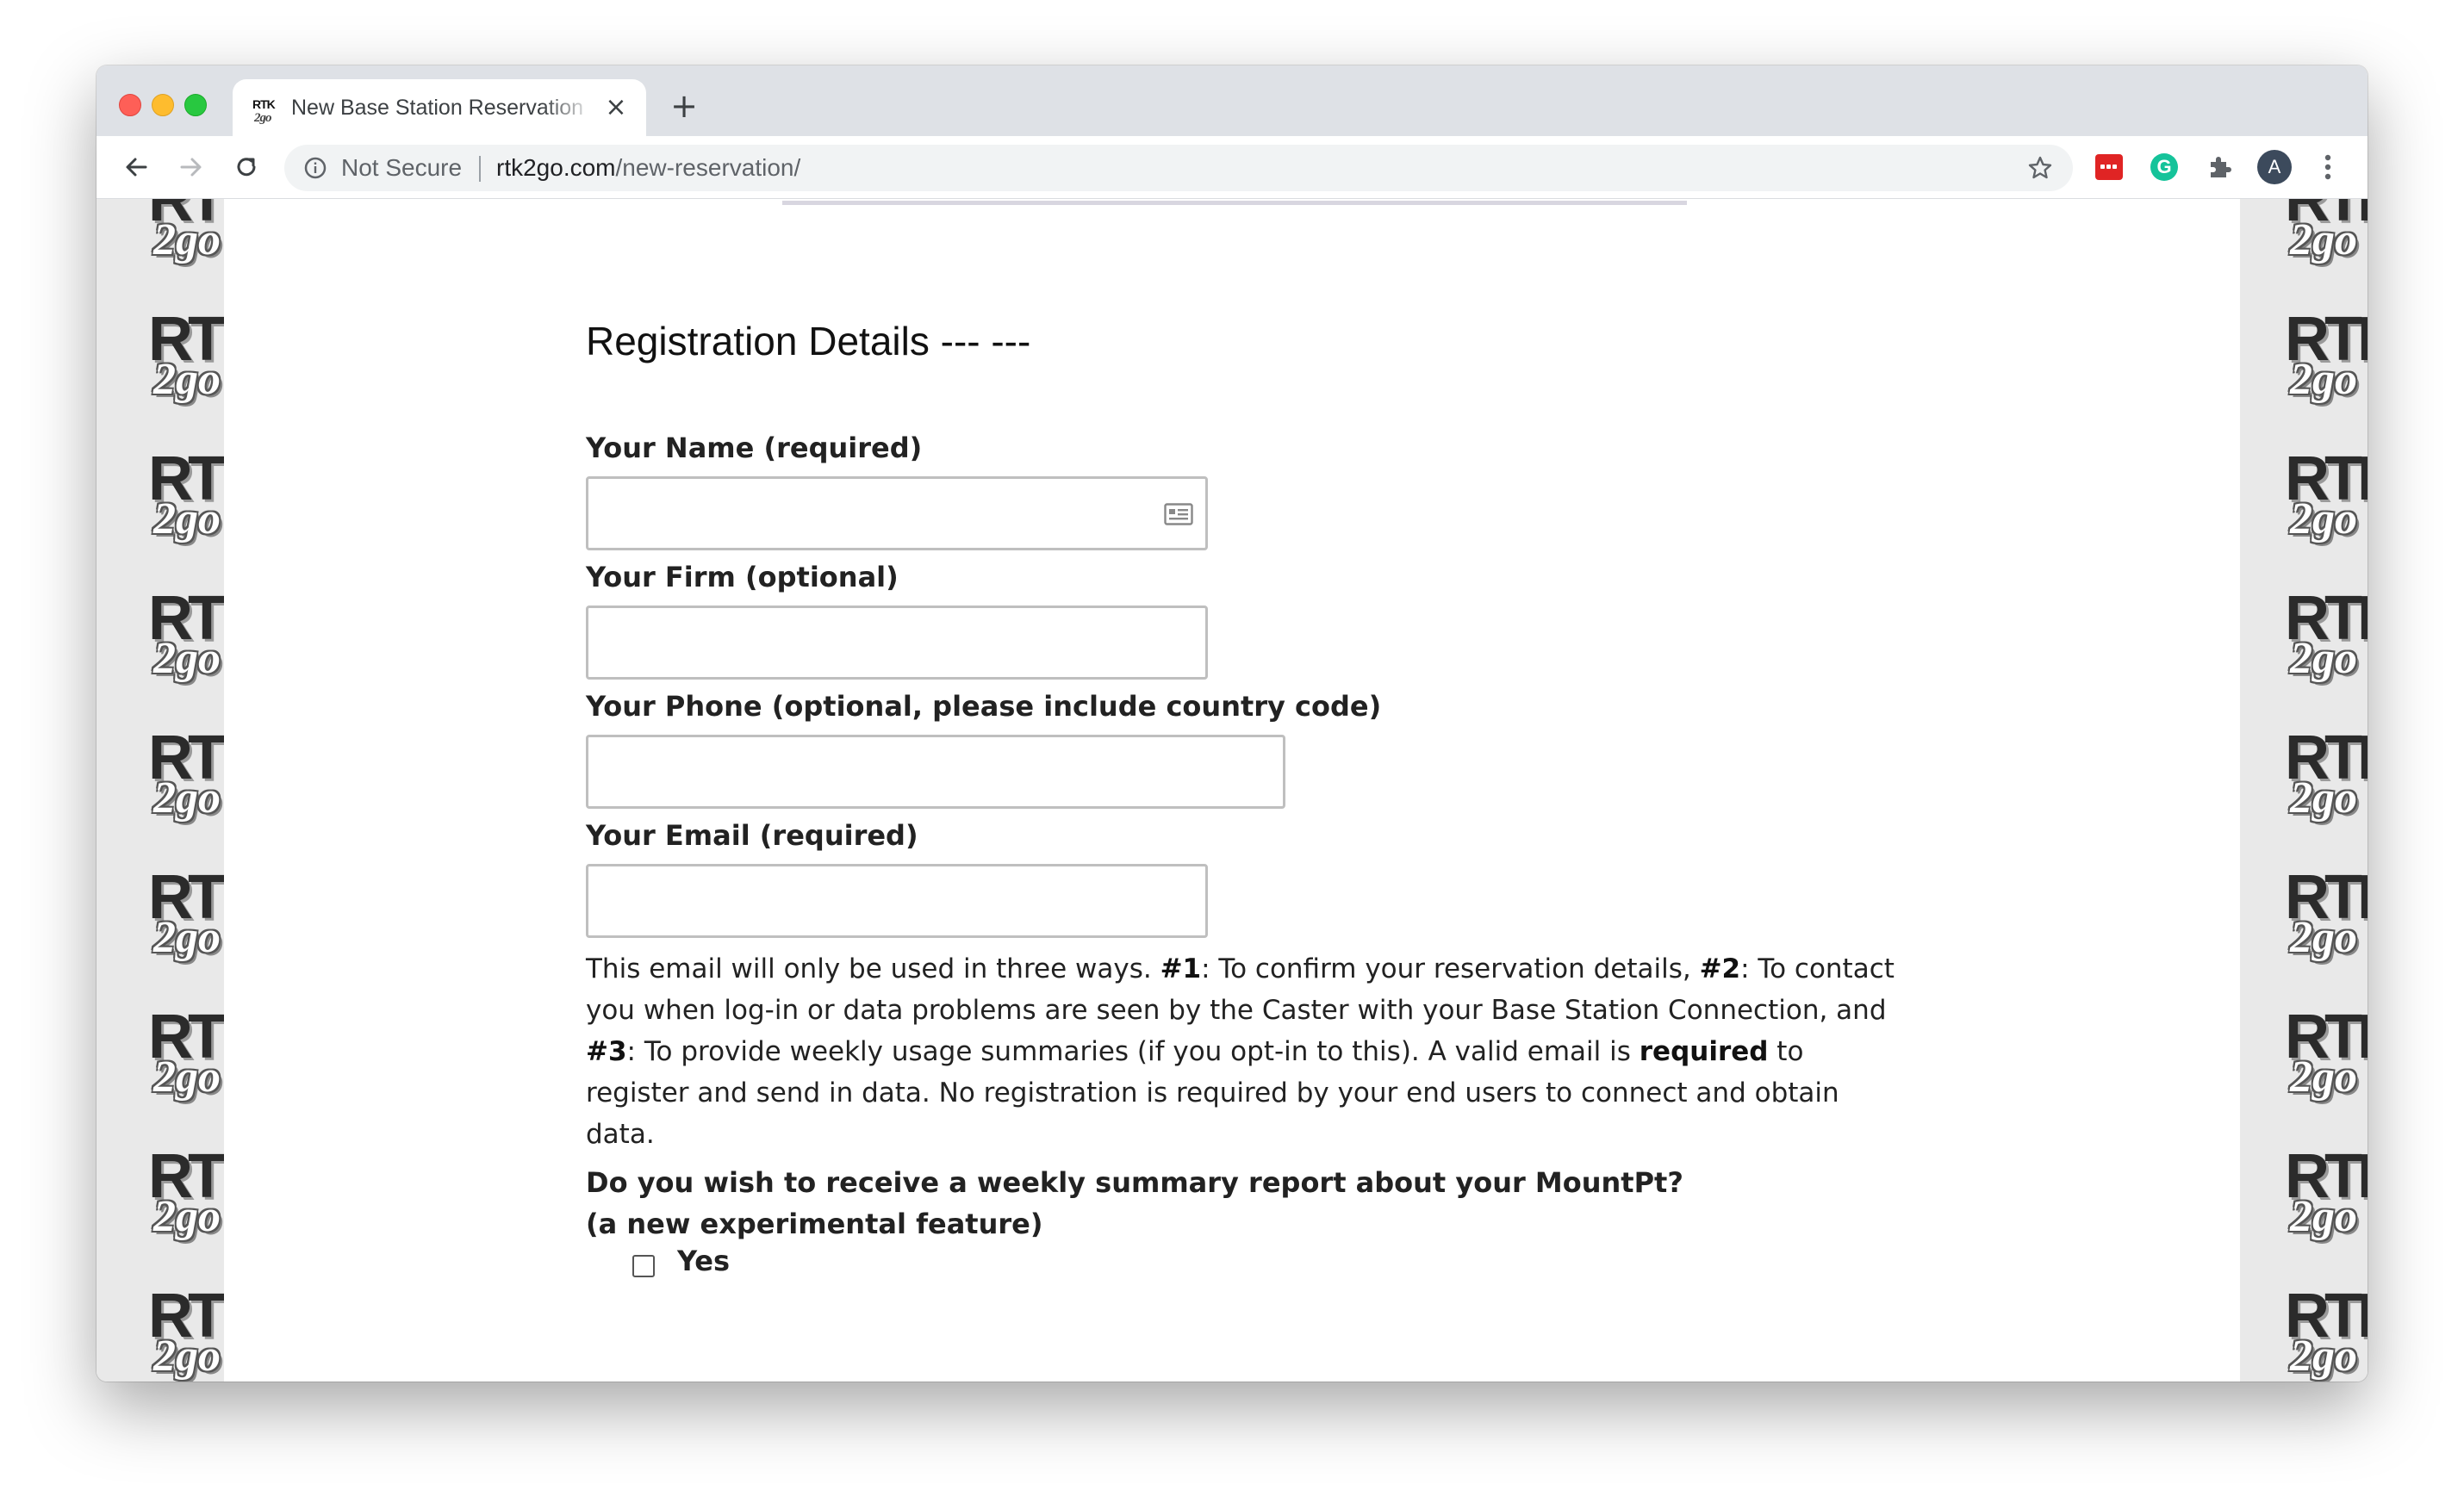 Image resolution: width=2464 pixels, height=1509 pixels. Describe the element at coordinates (743, 577) in the screenshot. I see `firm-label: Your Firm (optional)` at that location.